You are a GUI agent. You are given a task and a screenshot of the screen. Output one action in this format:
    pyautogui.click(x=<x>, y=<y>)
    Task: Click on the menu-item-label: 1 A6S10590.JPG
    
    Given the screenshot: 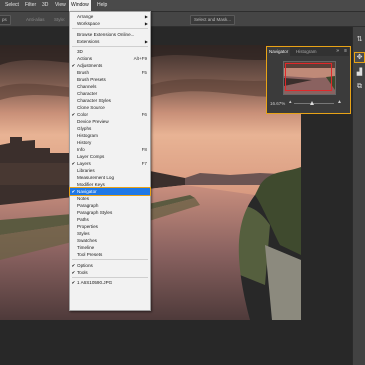 What is the action you would take?
    pyautogui.click(x=95, y=282)
    